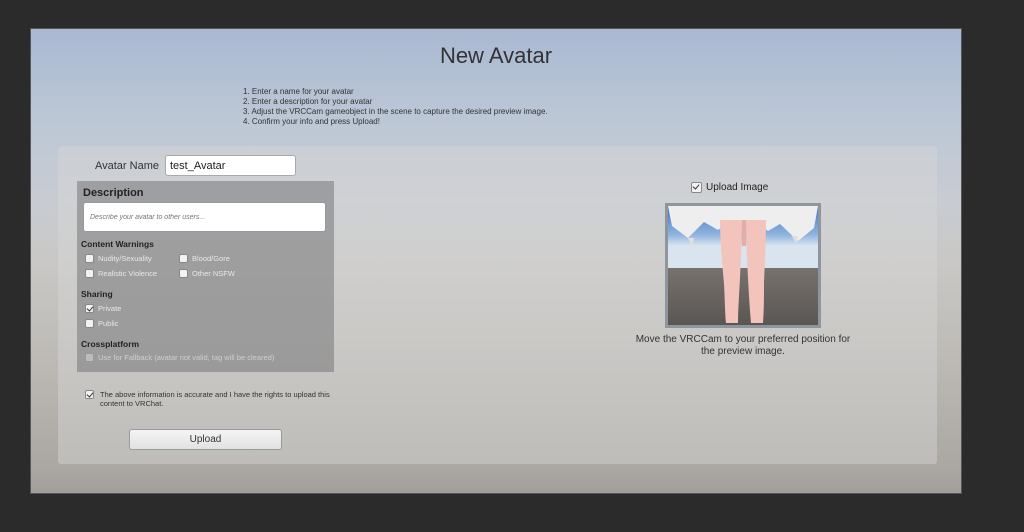 This screenshot has height=532, width=1024. Describe the element at coordinates (128, 273) in the screenshot. I see `checkbox-label: Realistic Violence` at that location.